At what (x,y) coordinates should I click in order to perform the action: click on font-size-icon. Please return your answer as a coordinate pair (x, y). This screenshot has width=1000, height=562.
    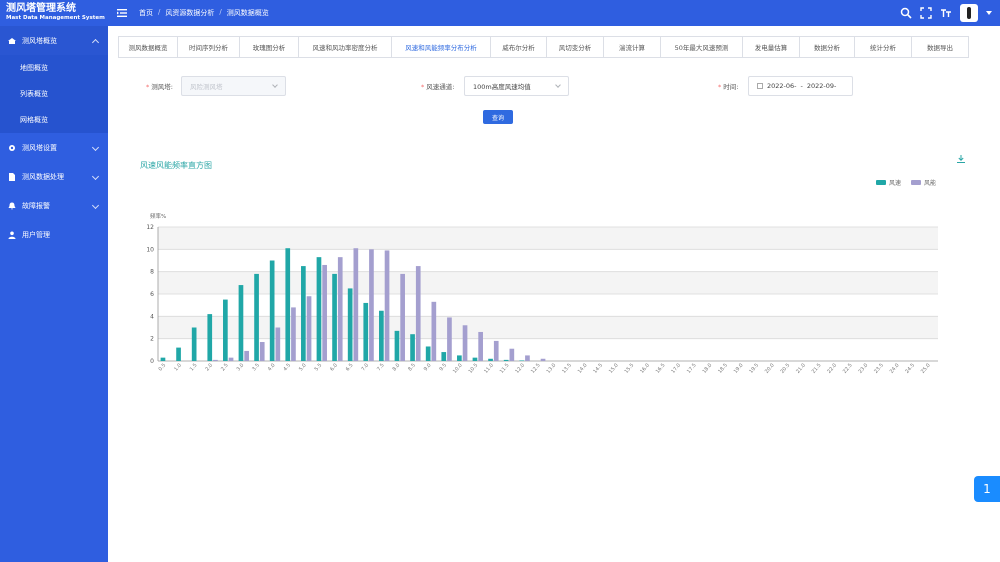
    Looking at the image, I should click on (946, 13).